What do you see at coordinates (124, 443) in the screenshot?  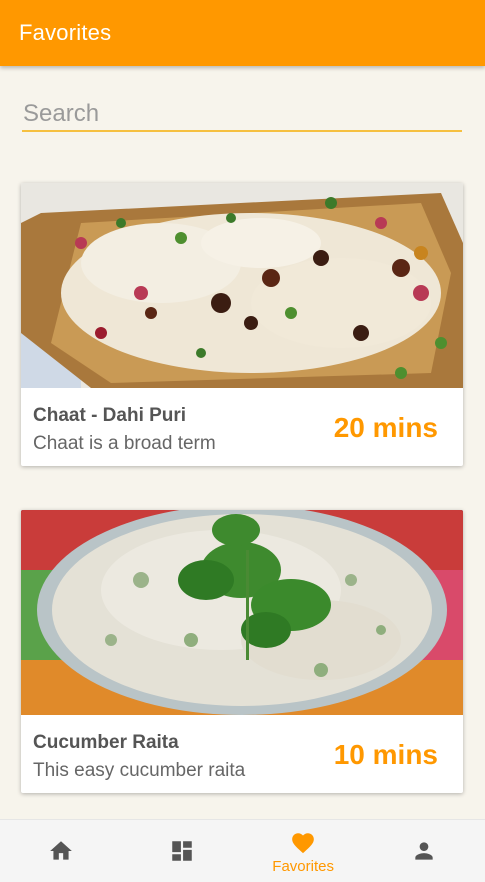 I see `recipe-description: Chaat is a broad term` at bounding box center [124, 443].